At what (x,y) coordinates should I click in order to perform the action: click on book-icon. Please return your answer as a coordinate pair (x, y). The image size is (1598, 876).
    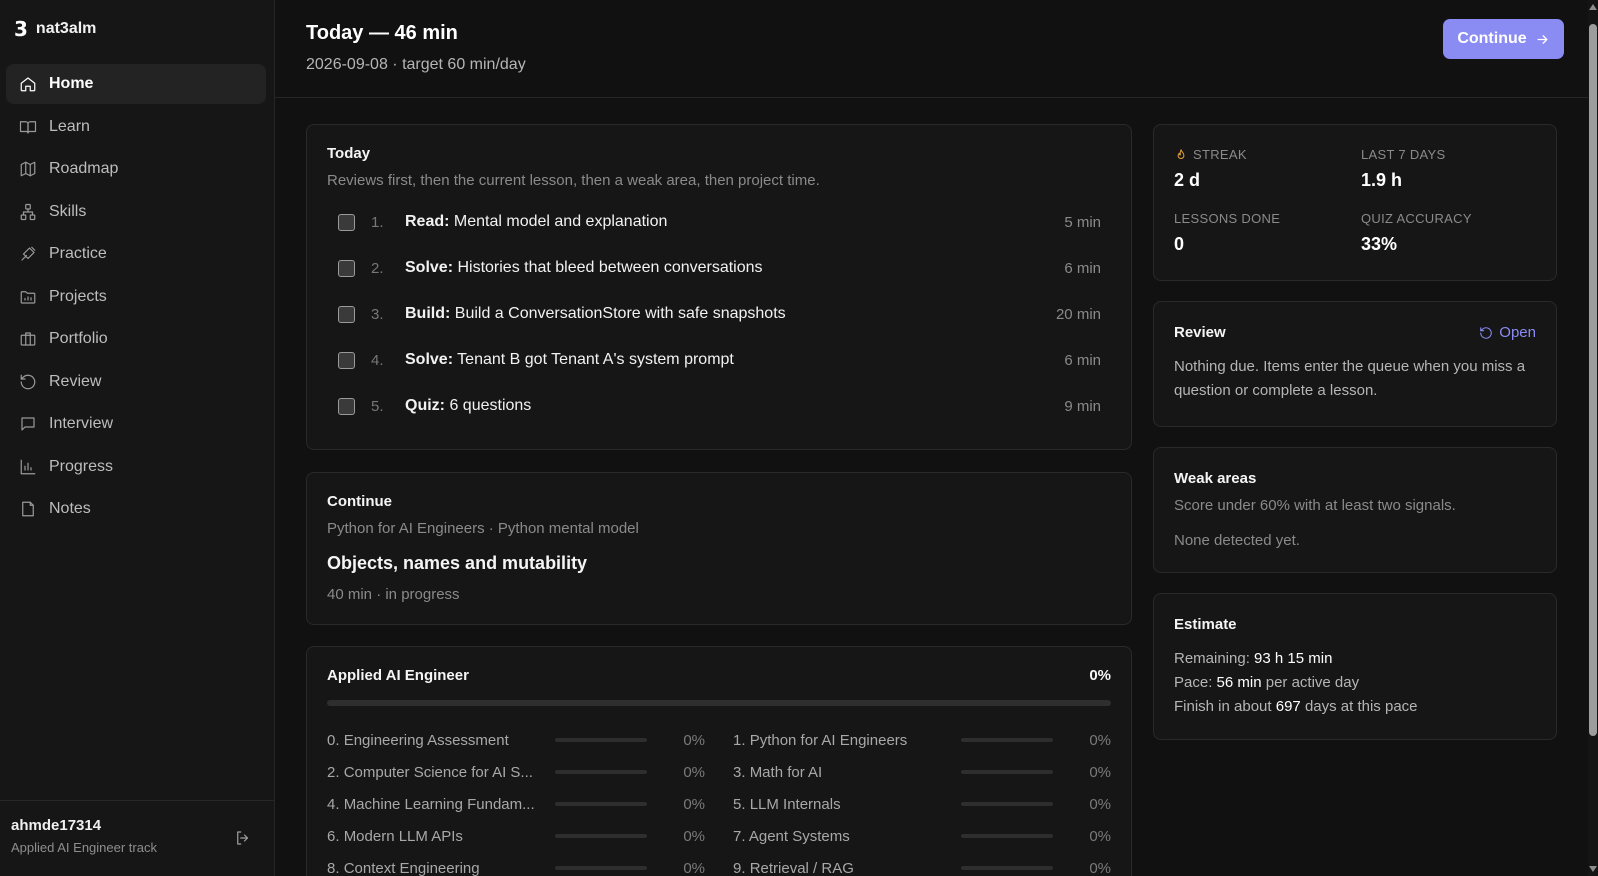
    Looking at the image, I should click on (28, 127).